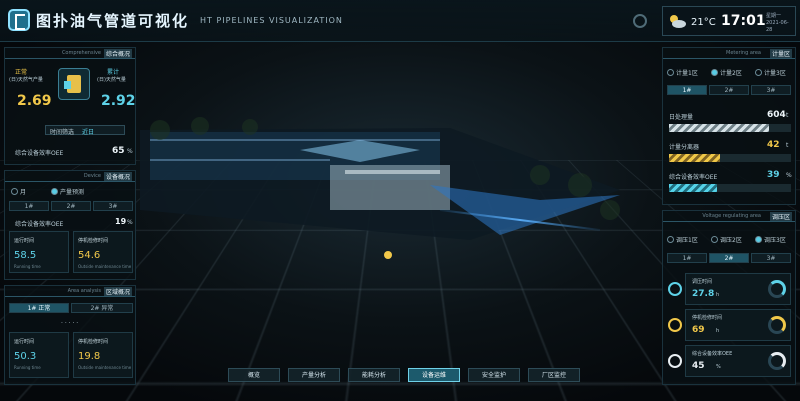  What do you see at coordinates (89, 356) in the screenshot?
I see `card-value: 19.8` at bounding box center [89, 356].